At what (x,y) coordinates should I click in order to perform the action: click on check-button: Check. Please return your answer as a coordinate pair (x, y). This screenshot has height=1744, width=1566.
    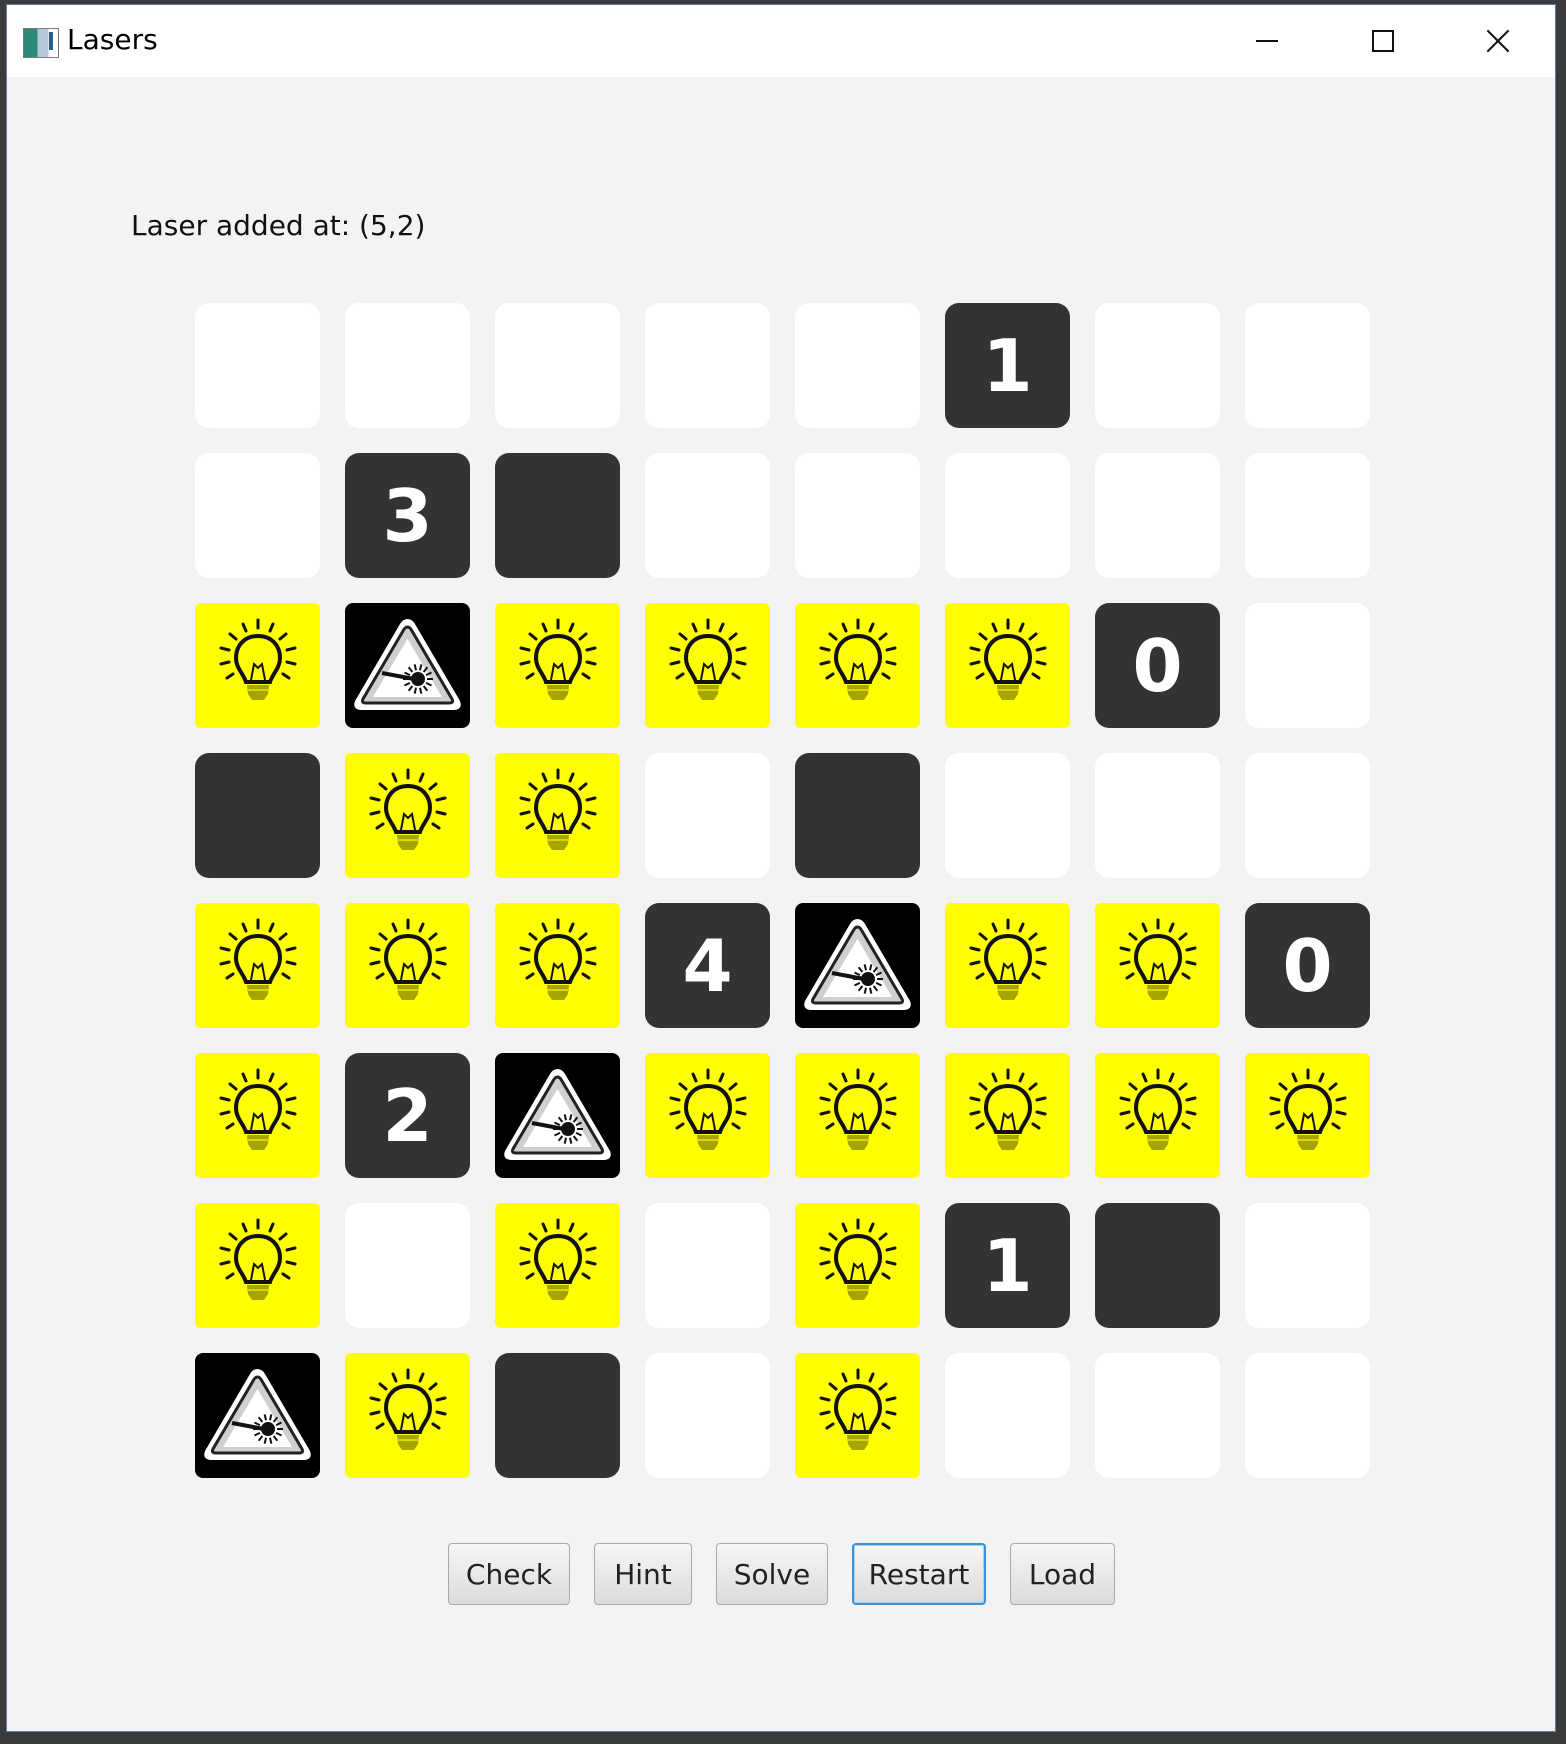
    Looking at the image, I should click on (509, 1574).